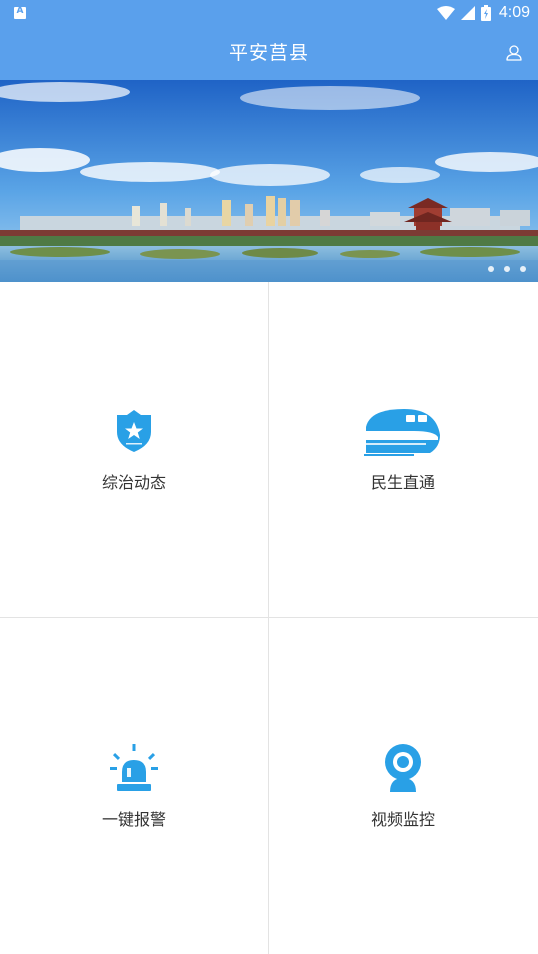 This screenshot has height=954, width=538. What do you see at coordinates (403, 768) in the screenshot?
I see `webcam-icon` at bounding box center [403, 768].